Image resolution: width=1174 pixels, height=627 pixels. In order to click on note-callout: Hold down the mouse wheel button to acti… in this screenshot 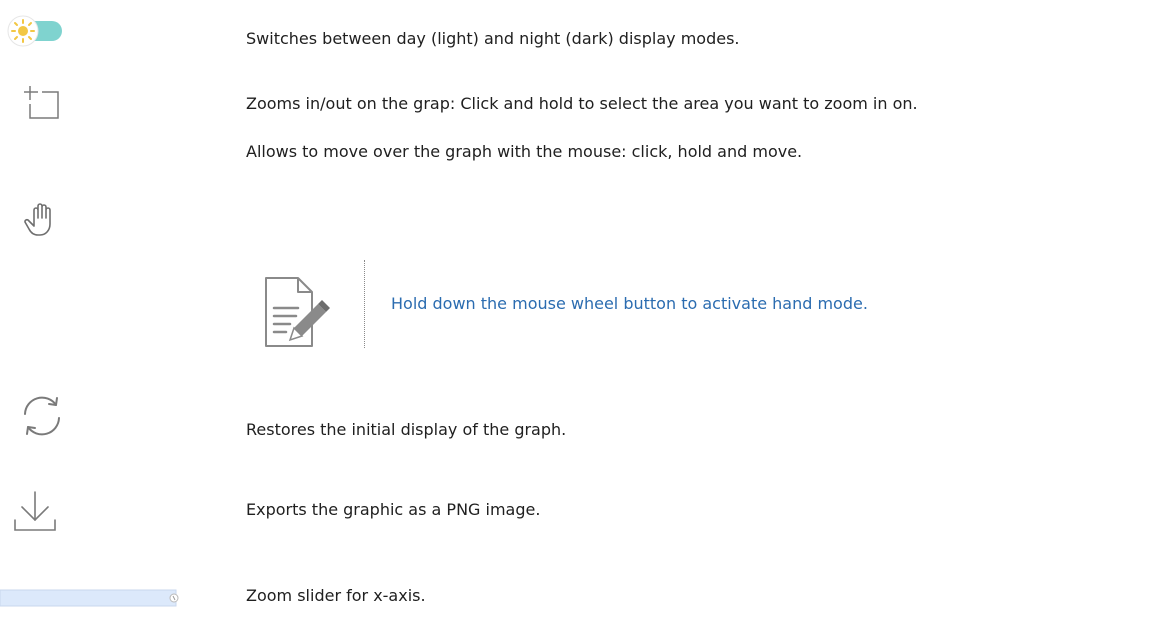, I will do `click(572, 306)`.